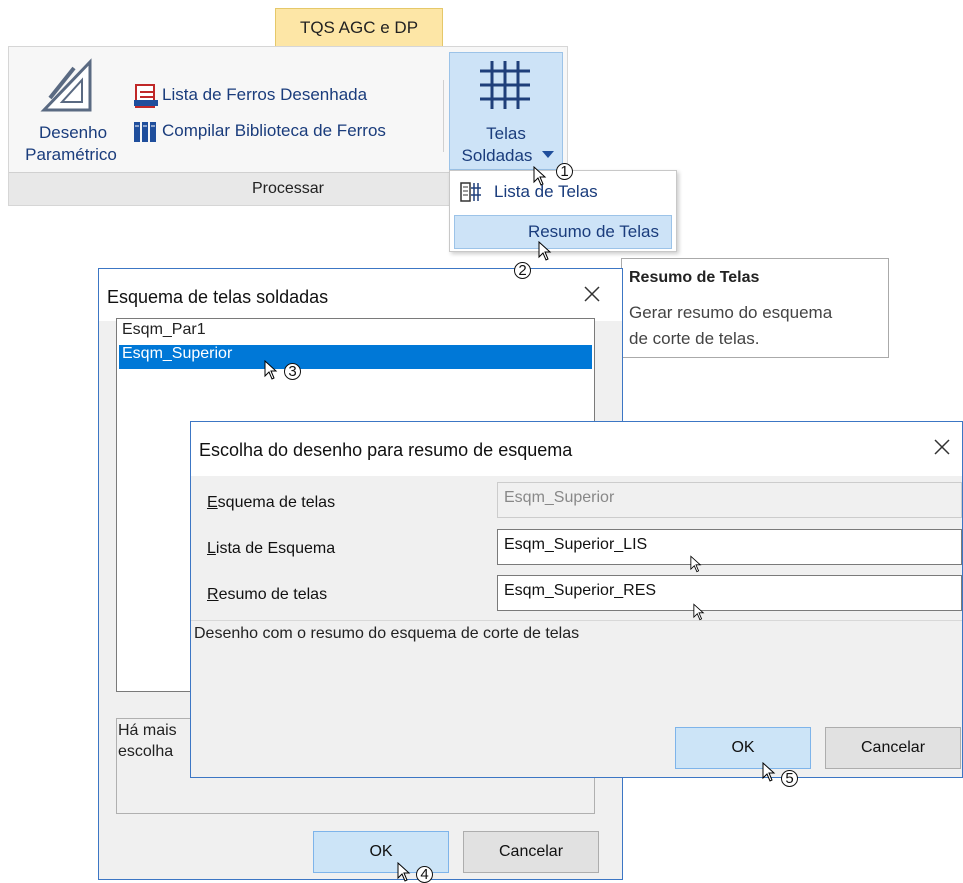  Describe the element at coordinates (563, 192) in the screenshot. I see `menu-item-lista-telas: Lista de Telas` at that location.